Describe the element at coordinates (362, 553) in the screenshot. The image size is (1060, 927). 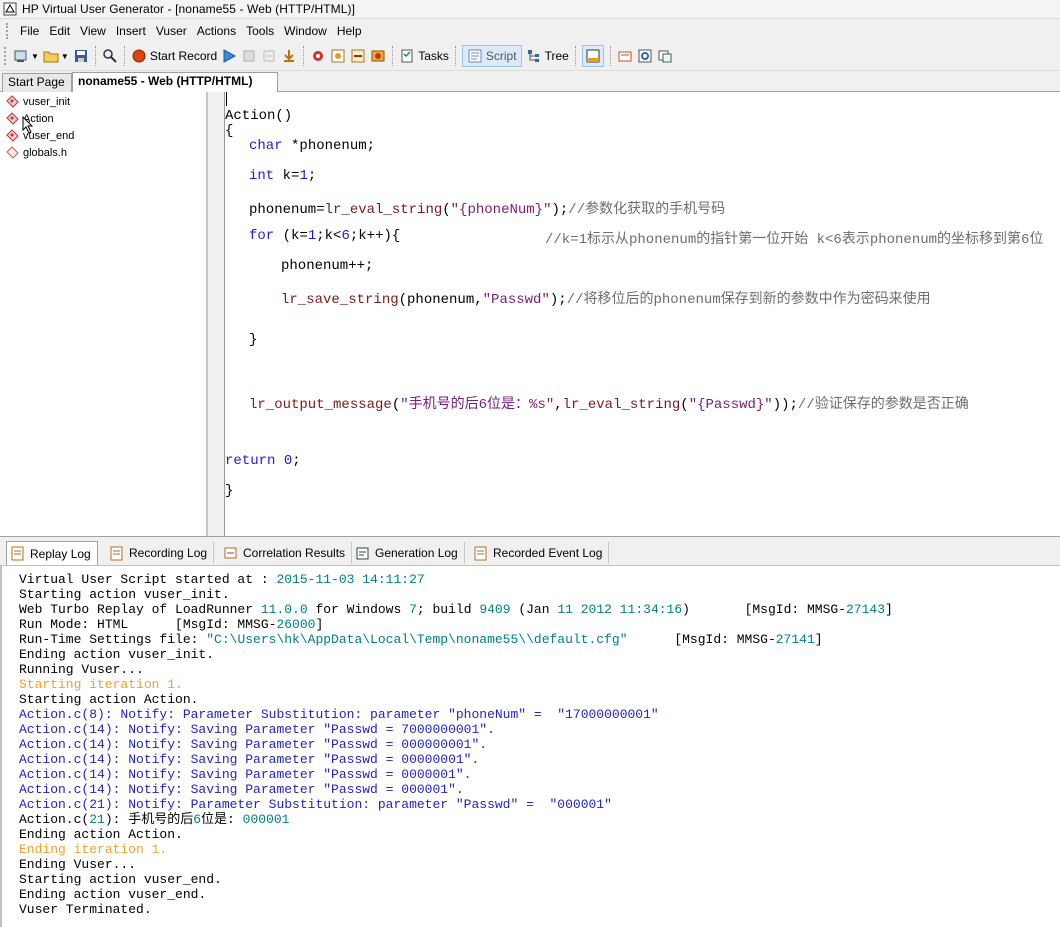
I see `generation-icon` at that location.